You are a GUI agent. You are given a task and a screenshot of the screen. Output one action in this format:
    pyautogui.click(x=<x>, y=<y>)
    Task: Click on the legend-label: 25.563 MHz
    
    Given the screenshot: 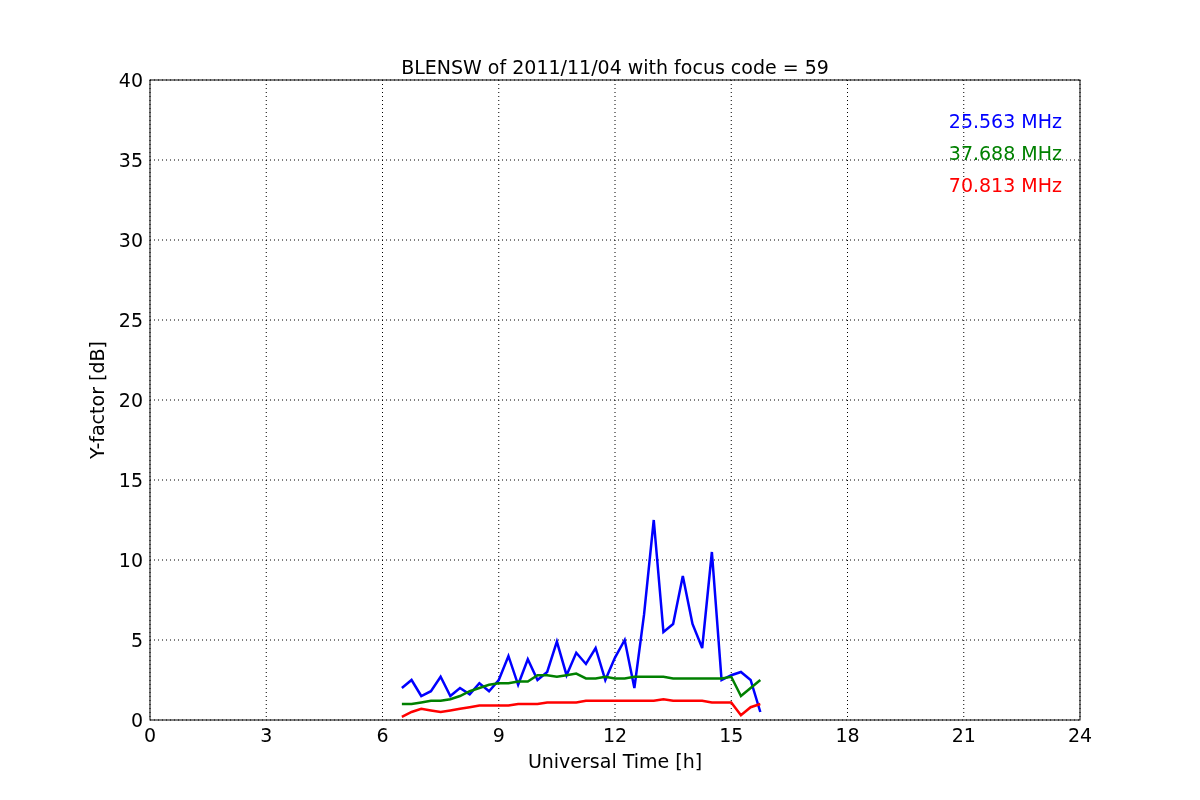 What is the action you would take?
    pyautogui.click(x=1005, y=121)
    